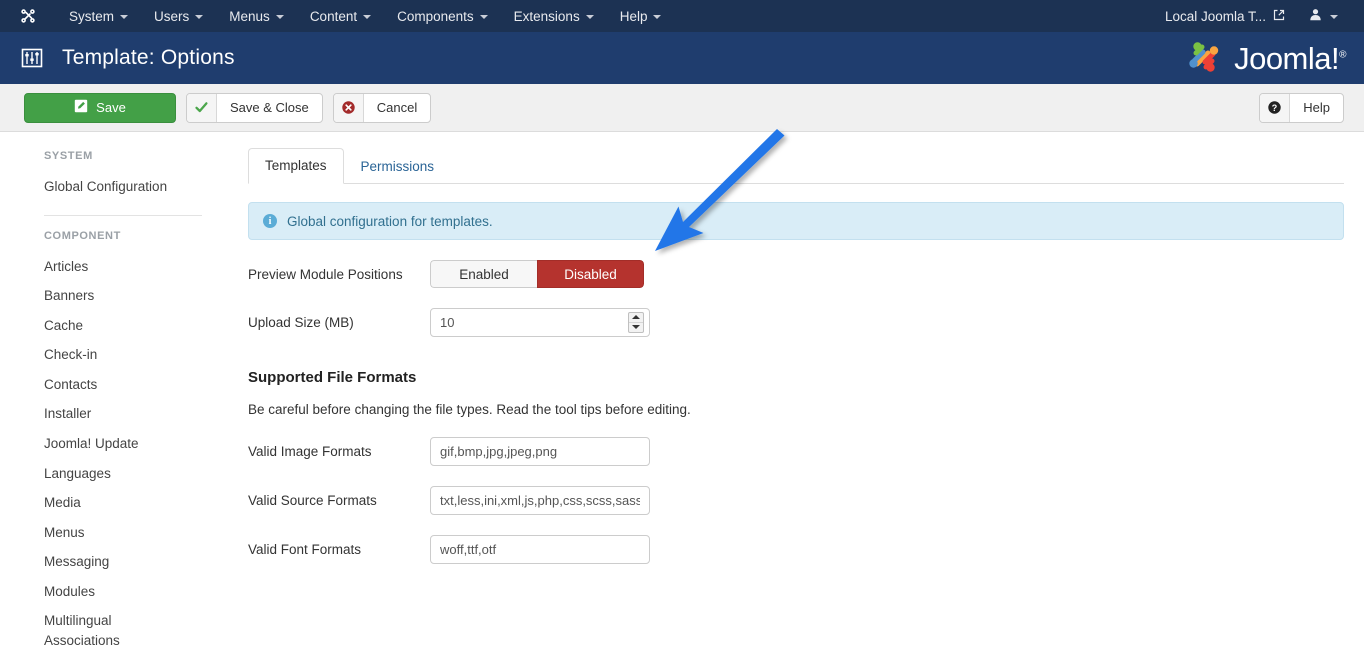 The width and height of the screenshot is (1364, 655). I want to click on menu-item-extensions: Extensions, so click(554, 16).